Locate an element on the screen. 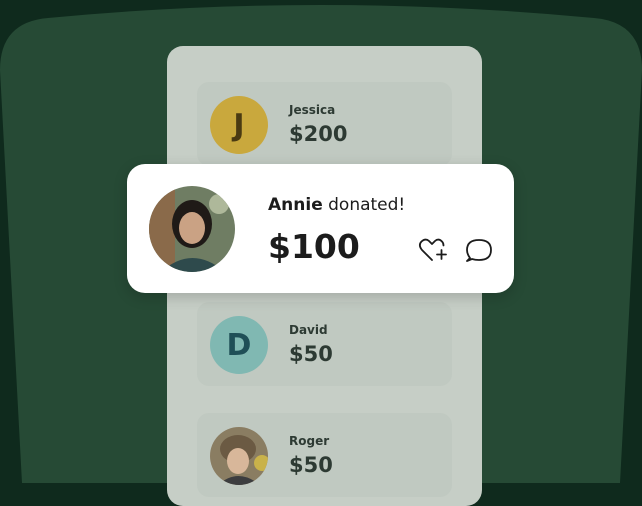  donation-amount: $200 is located at coordinates (318, 134).